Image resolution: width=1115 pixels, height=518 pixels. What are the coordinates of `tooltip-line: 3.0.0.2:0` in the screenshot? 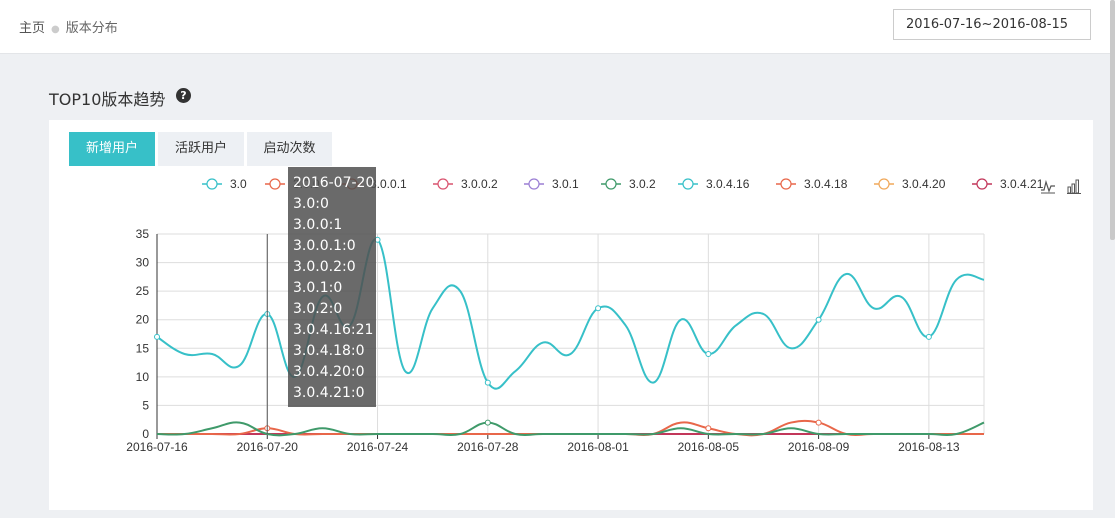 It's located at (324, 267).